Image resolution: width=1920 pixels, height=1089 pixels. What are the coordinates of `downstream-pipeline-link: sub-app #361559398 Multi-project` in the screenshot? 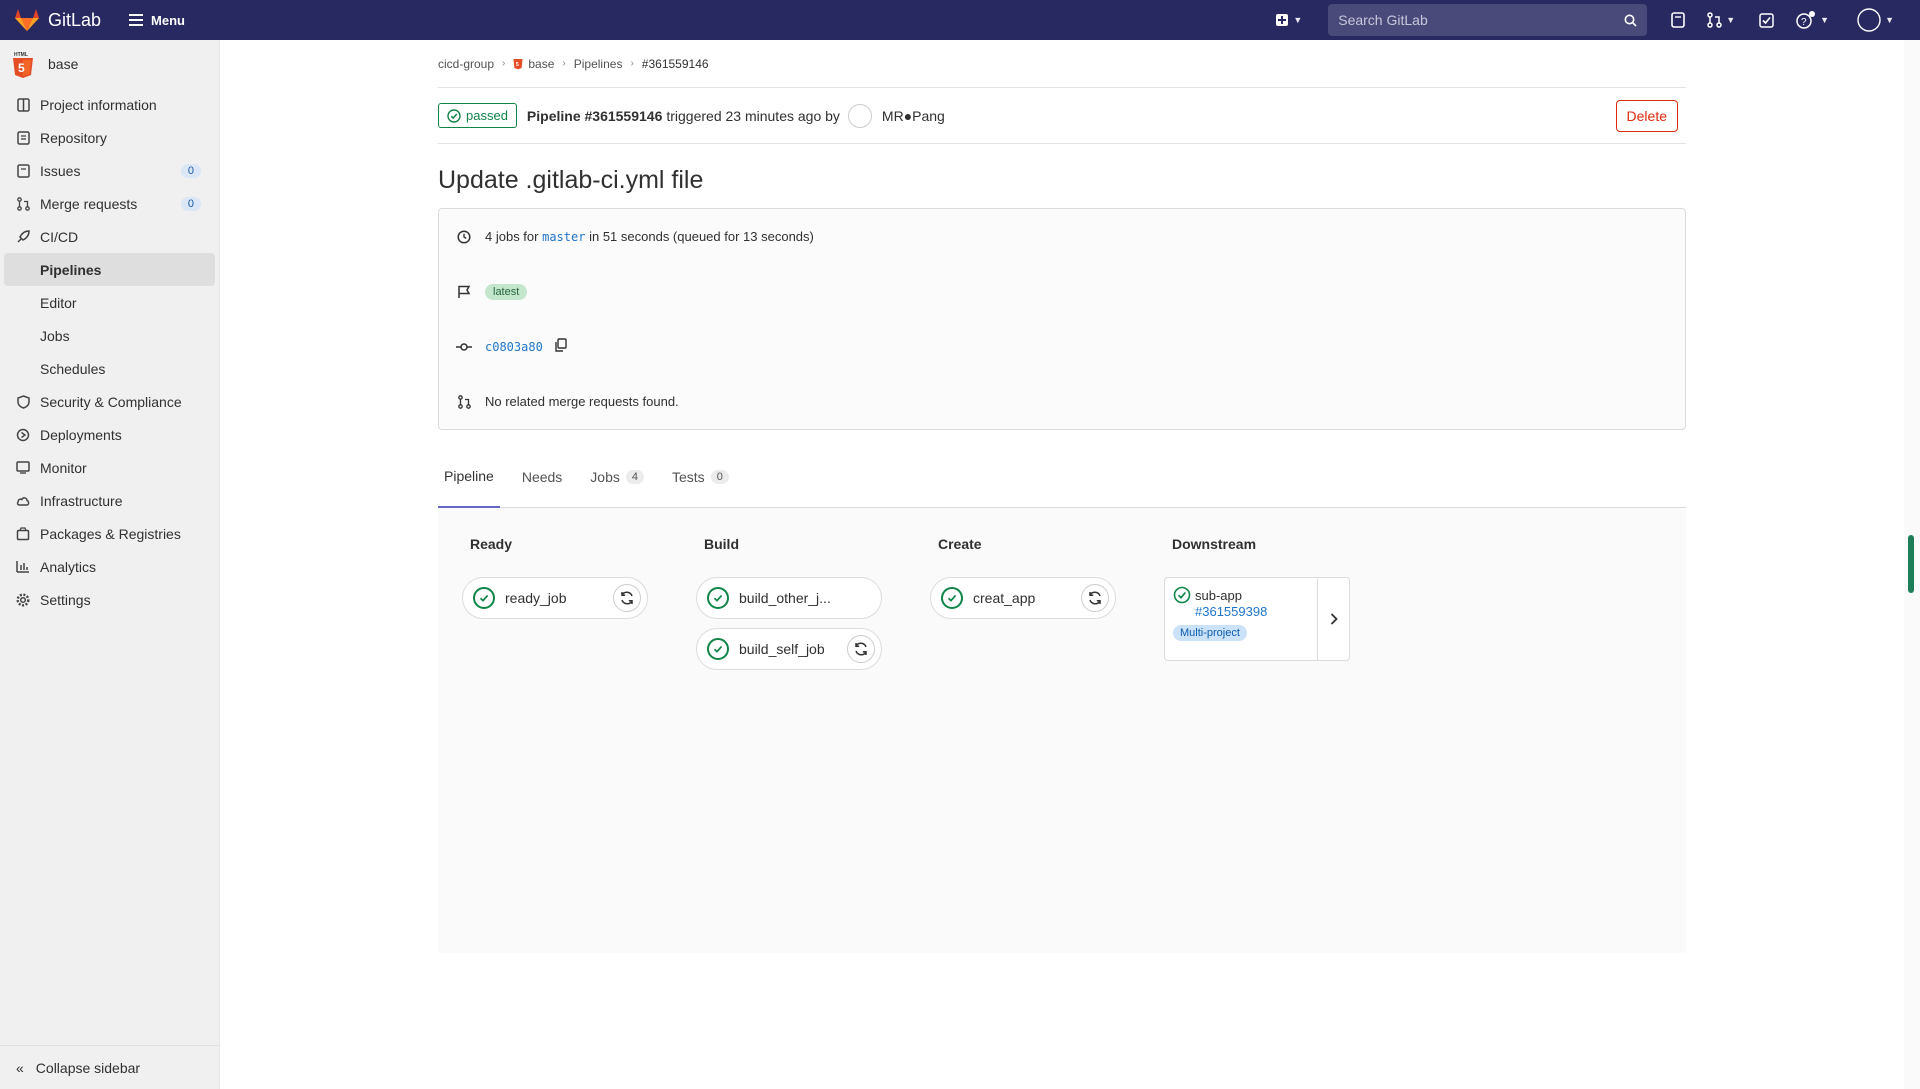 It's located at (1241, 619).